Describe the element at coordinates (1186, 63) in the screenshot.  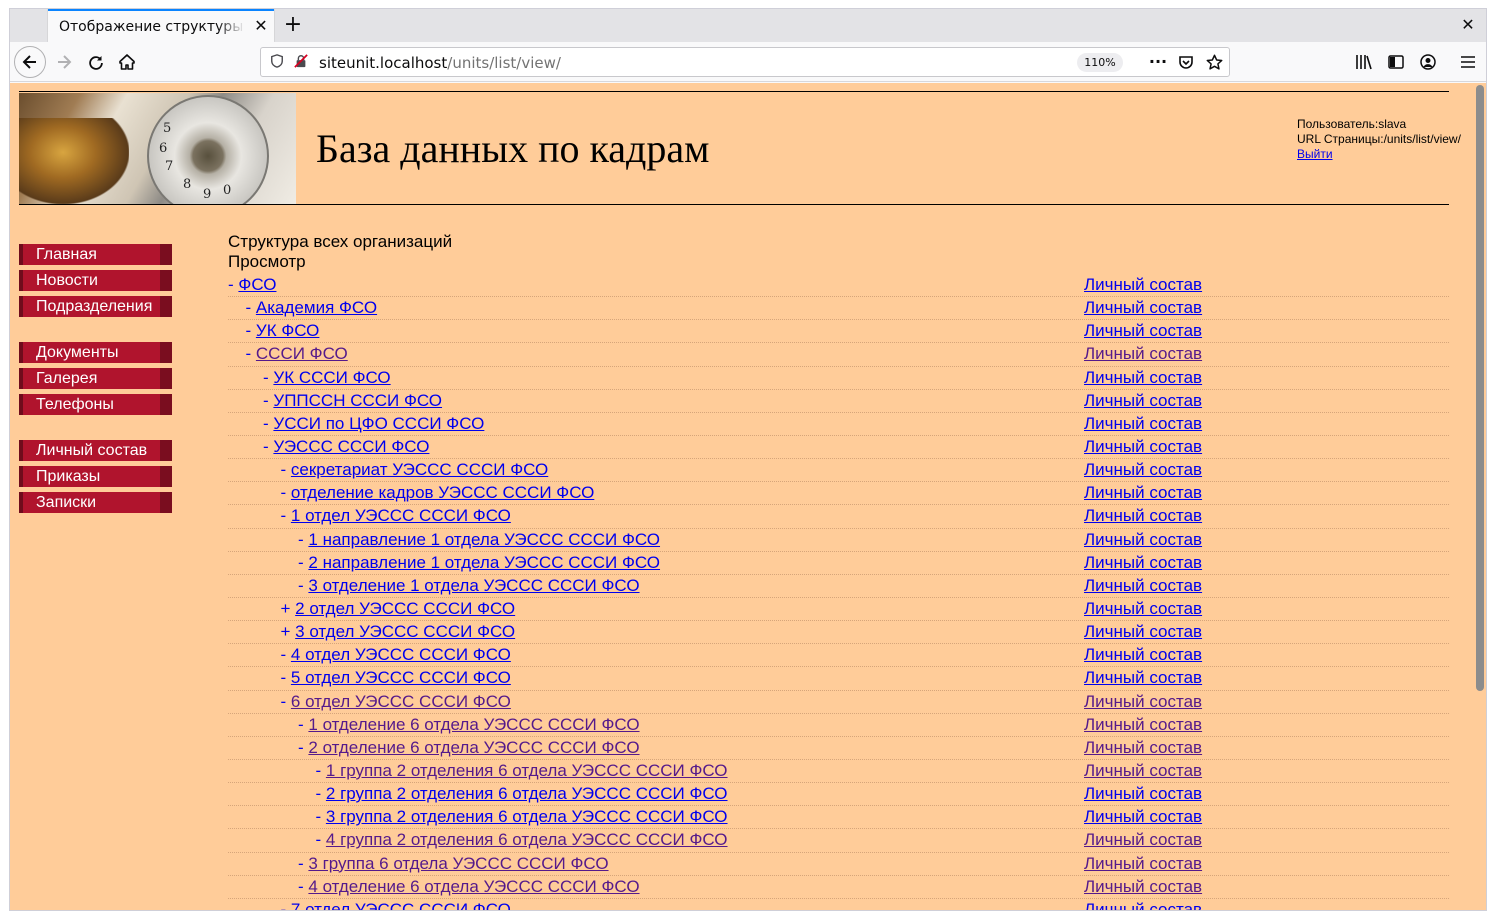
I see `pocket-icon` at that location.